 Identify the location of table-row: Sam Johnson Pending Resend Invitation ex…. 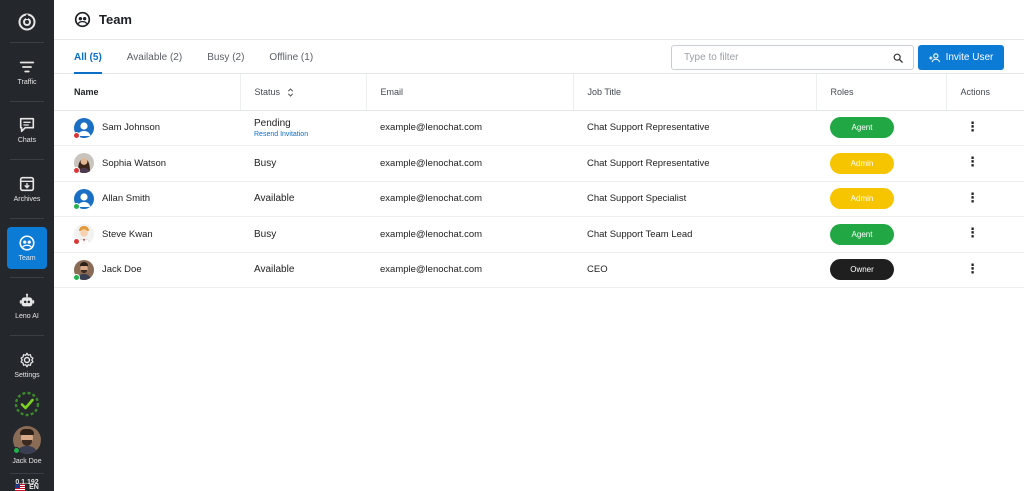
(539, 128).